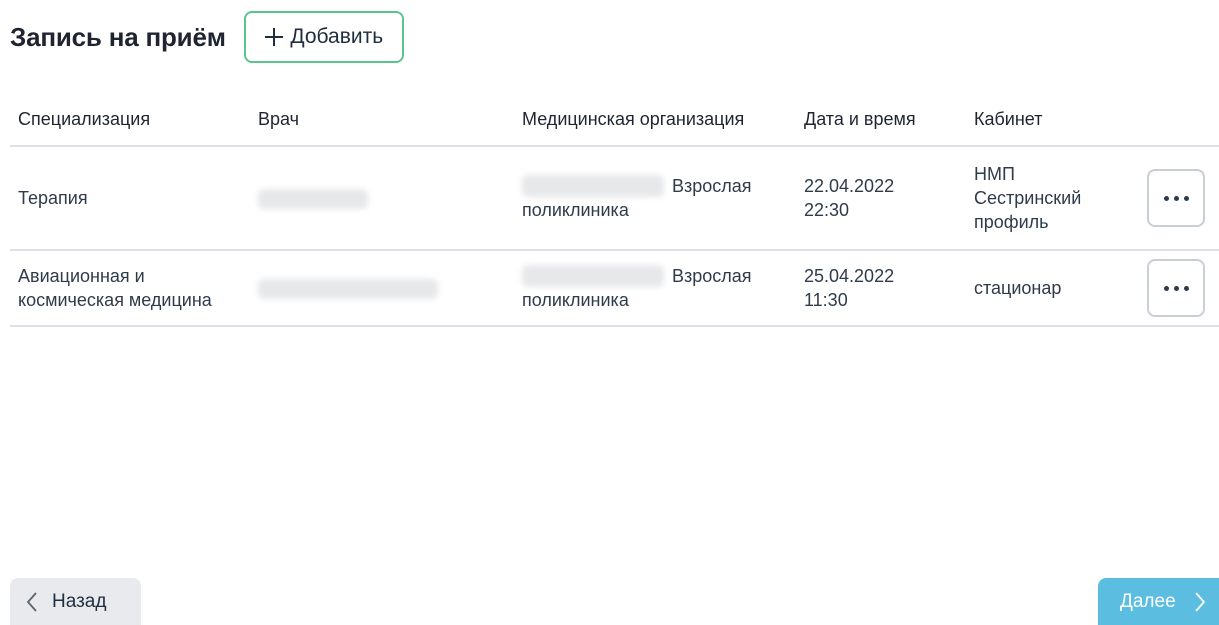  I want to click on cell-cabinet: НМП Сестринский профиль, so click(1052, 198).